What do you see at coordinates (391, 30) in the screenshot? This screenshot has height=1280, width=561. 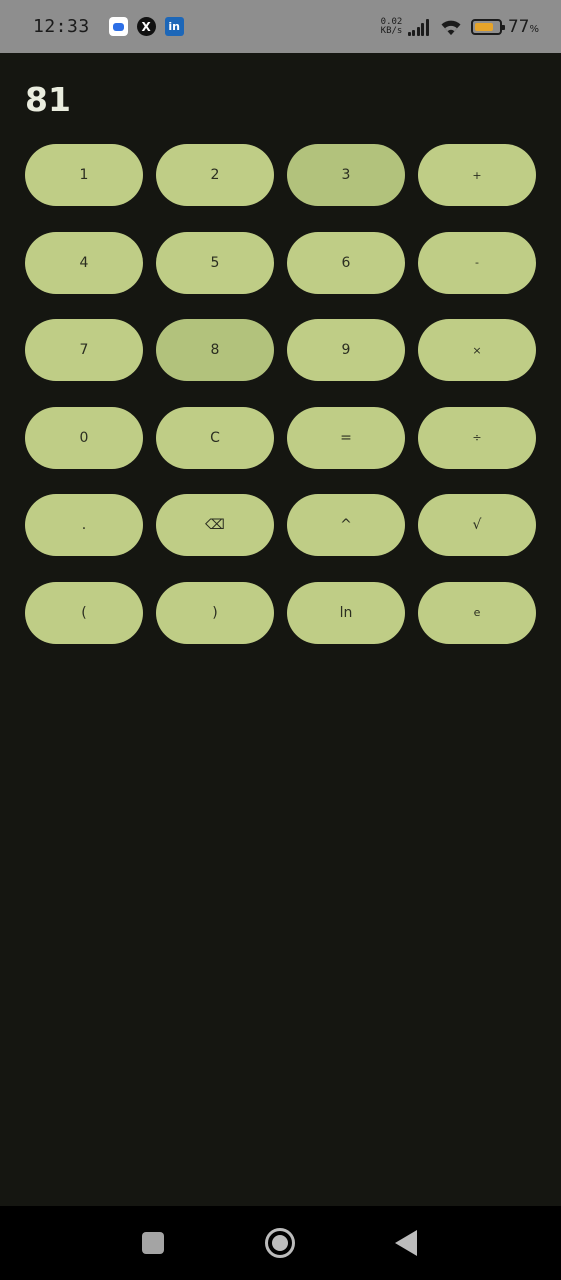 I see `network-speed-unit: KB/s` at bounding box center [391, 30].